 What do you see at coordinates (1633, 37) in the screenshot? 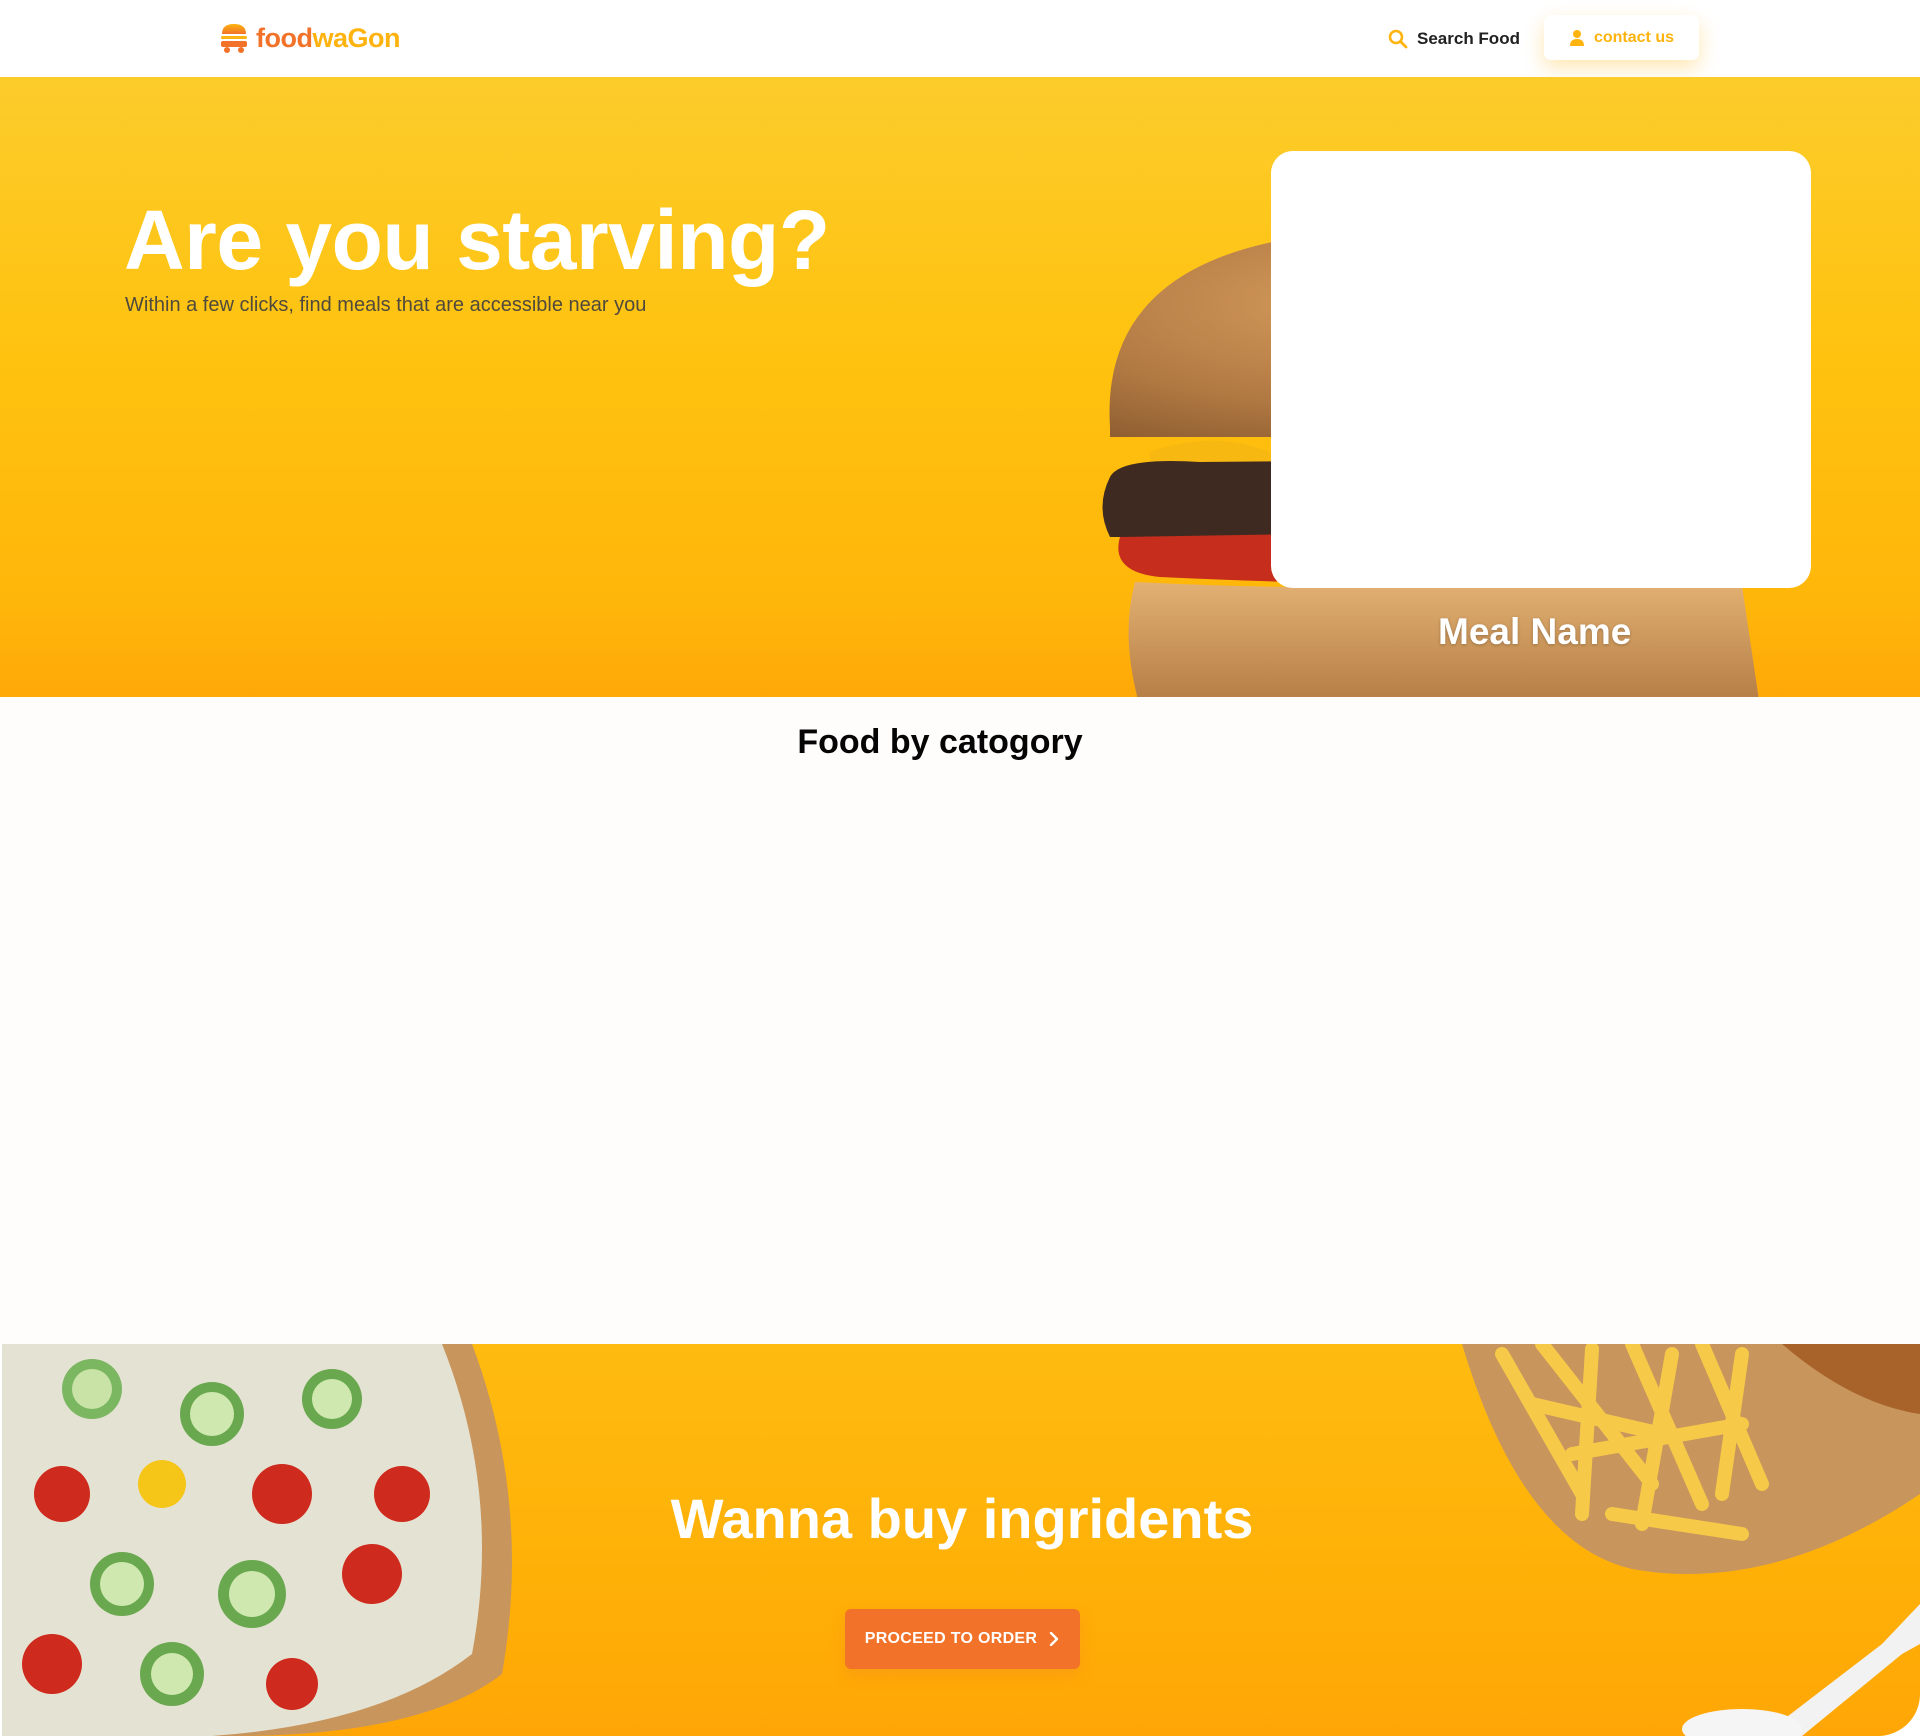
I see `contact-us-label: contact us` at bounding box center [1633, 37].